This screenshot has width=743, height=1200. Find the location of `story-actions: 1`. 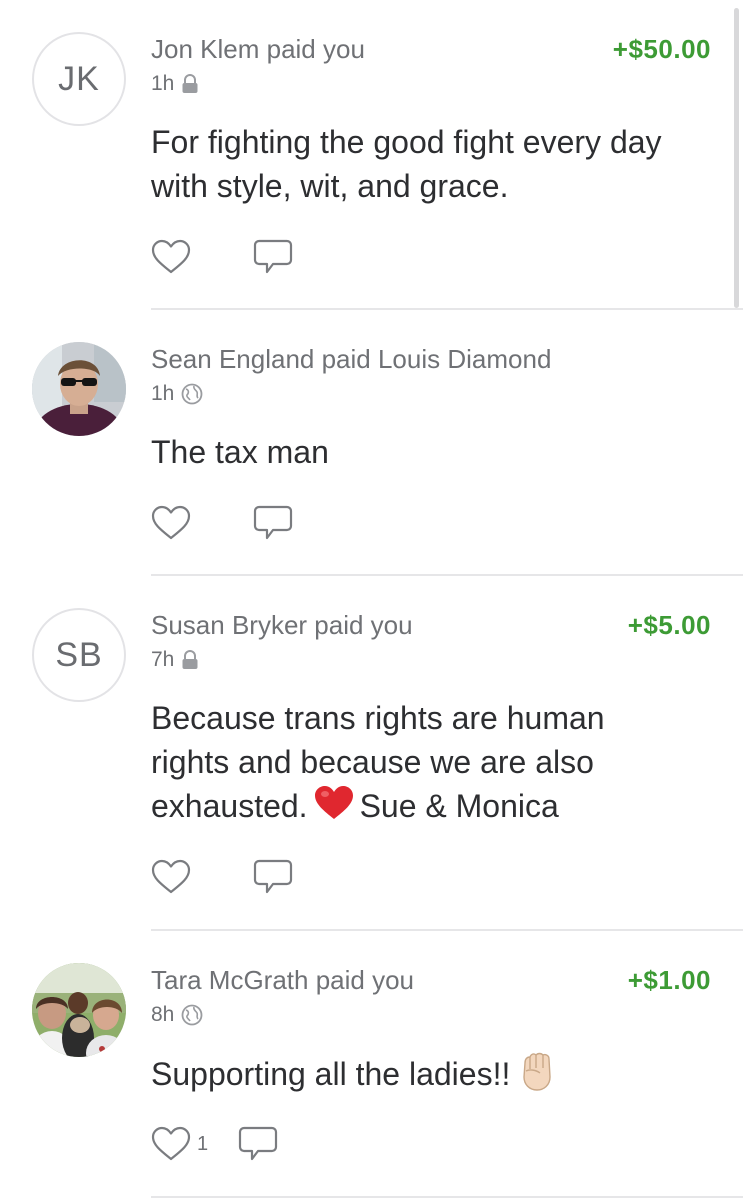

story-actions: 1 is located at coordinates (214, 1144).